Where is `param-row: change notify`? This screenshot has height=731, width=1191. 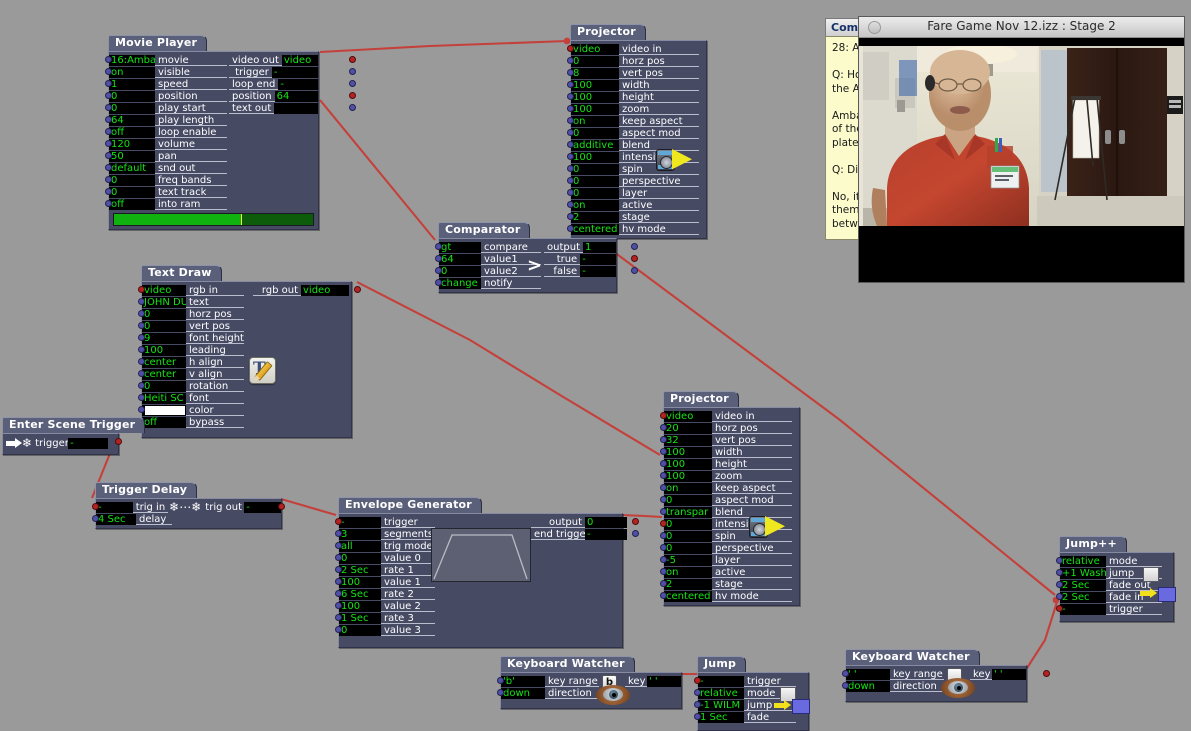 param-row: change notify is located at coordinates (489, 283).